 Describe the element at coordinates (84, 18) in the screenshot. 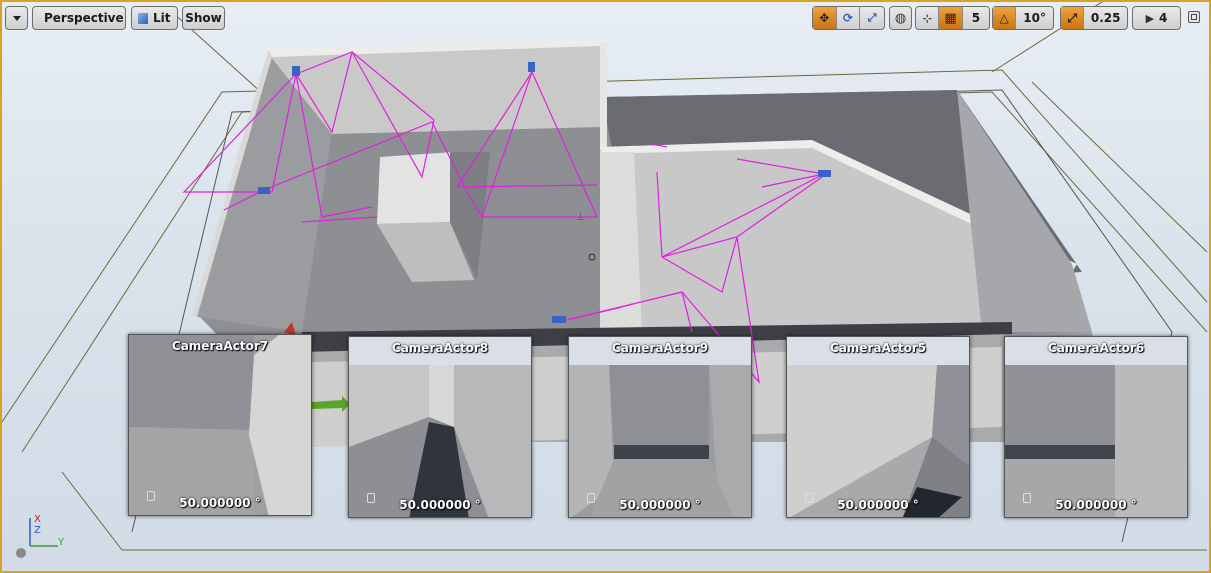

I see `view-mode-label: Perspective` at that location.